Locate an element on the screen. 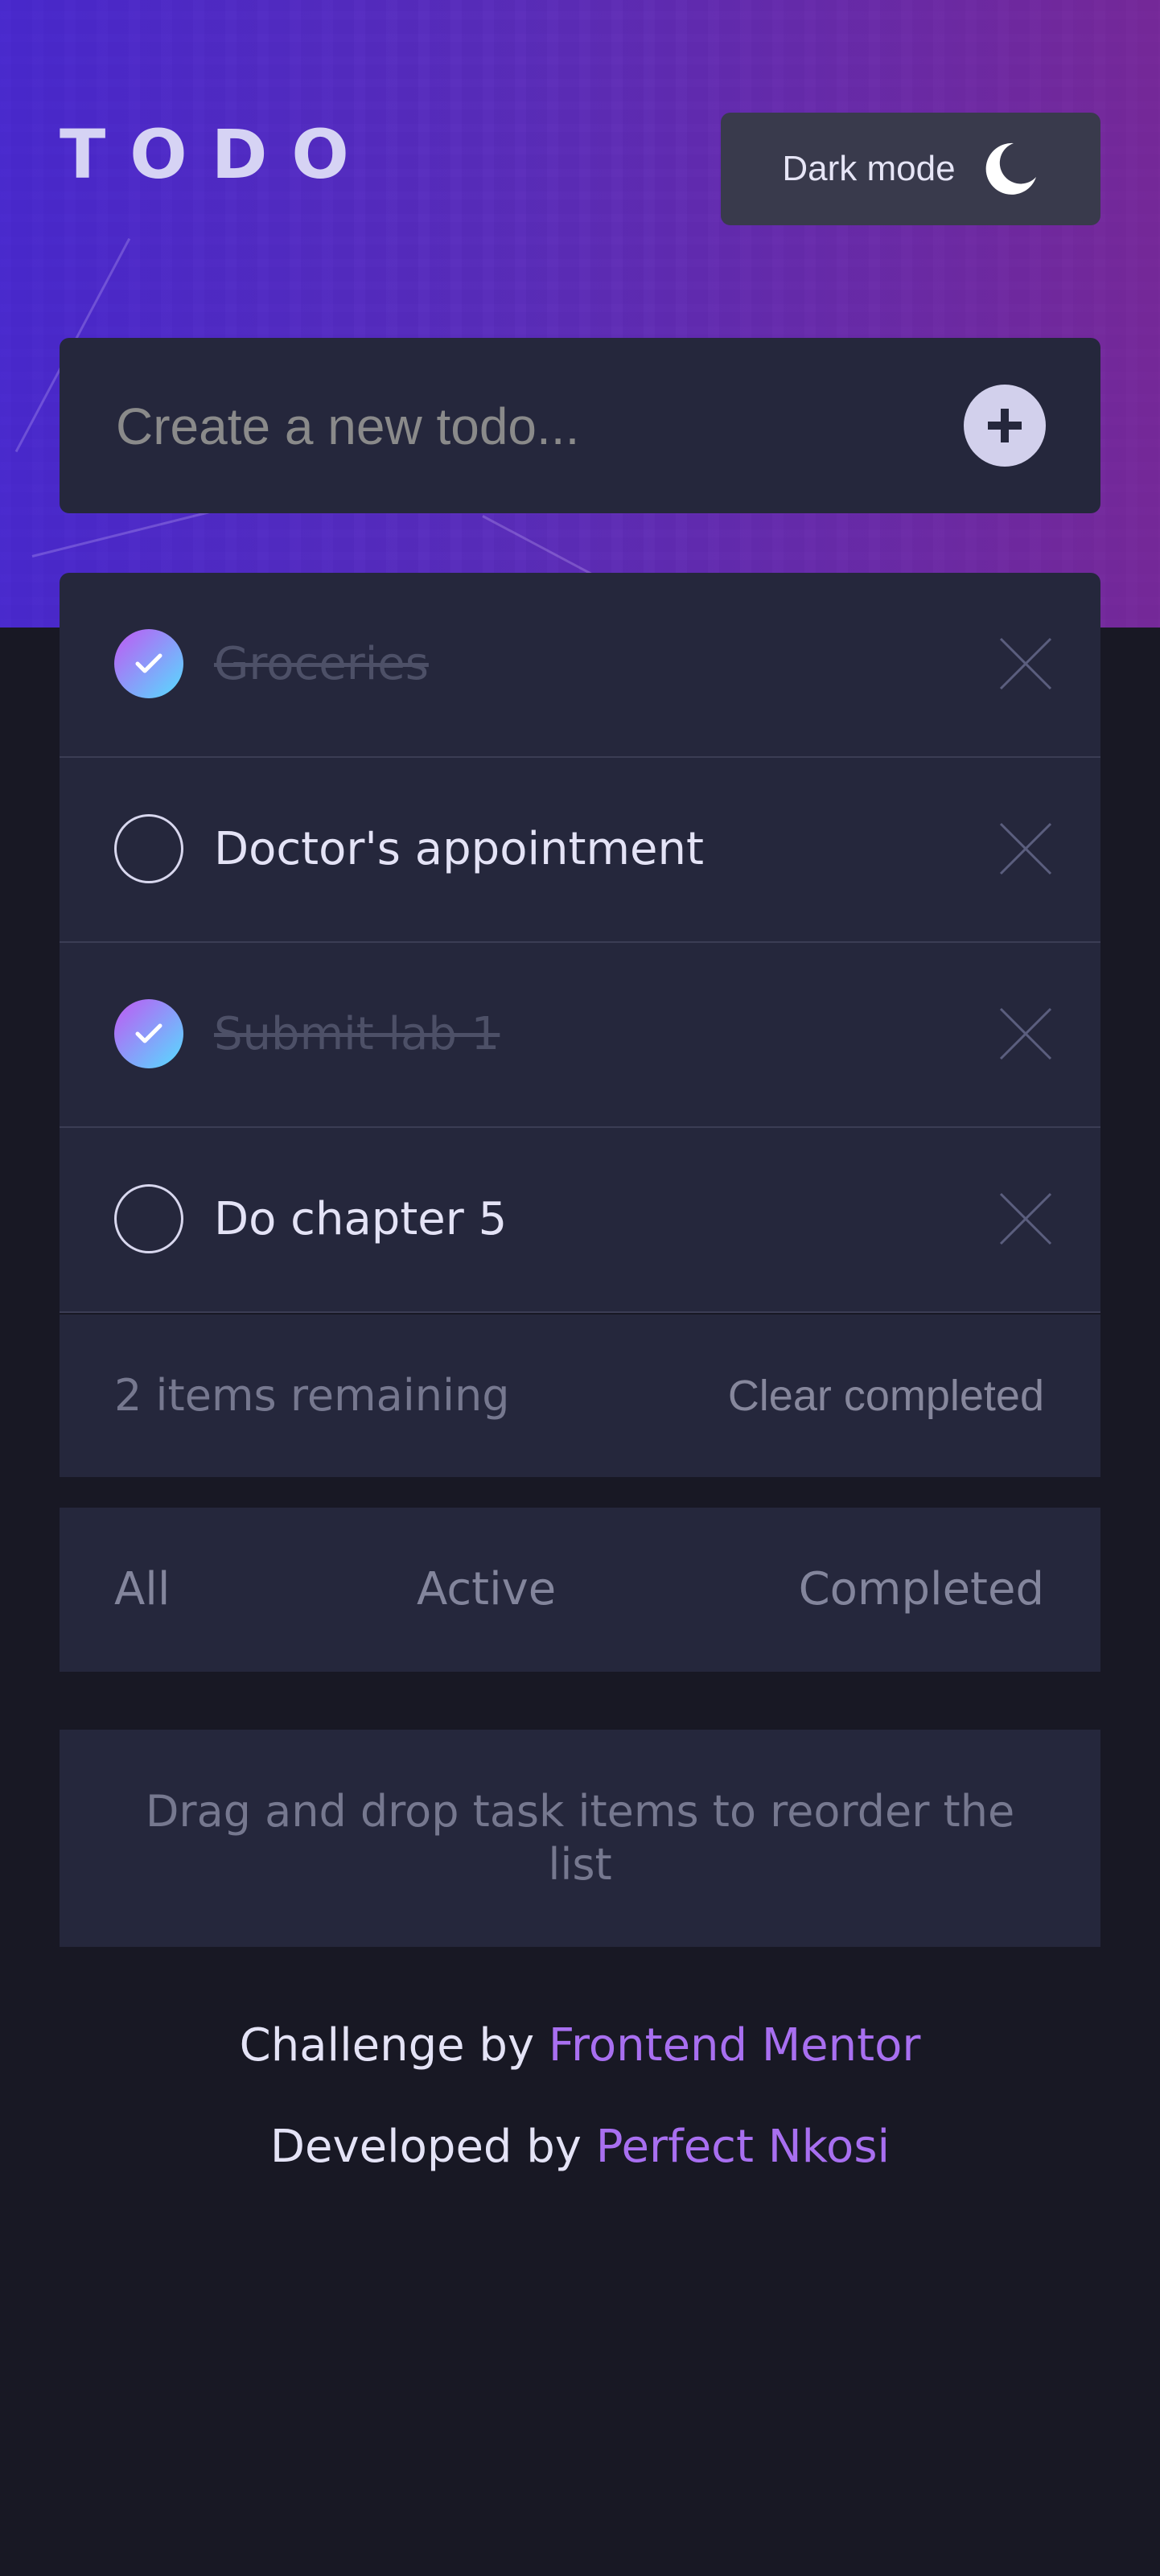 The width and height of the screenshot is (1160, 2576). todo-text: Doctor's appointment is located at coordinates (459, 849).